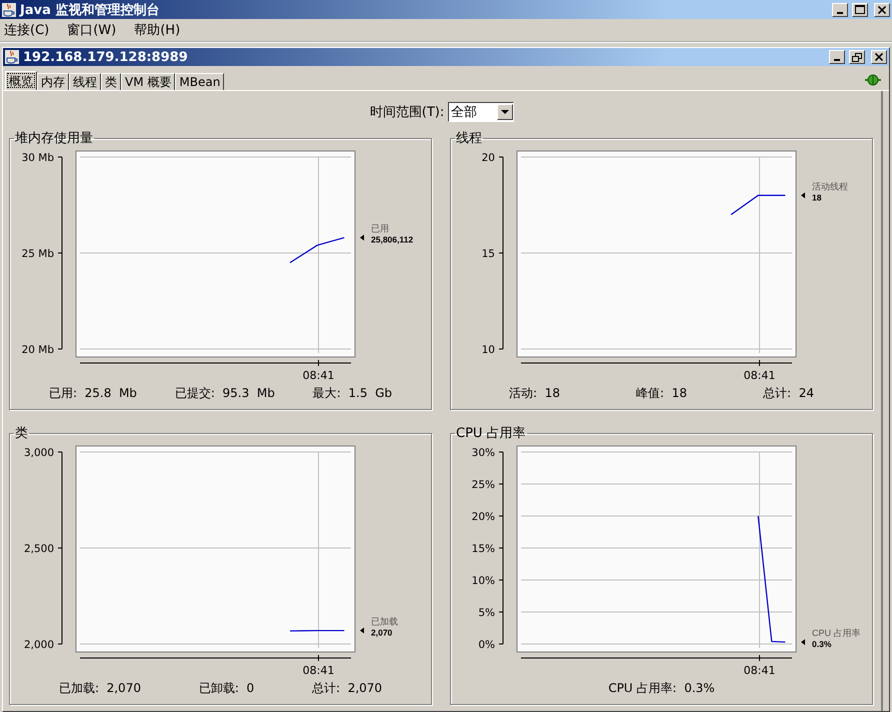 The image size is (892, 712). I want to click on axis-label: 25 Mb, so click(38, 254).